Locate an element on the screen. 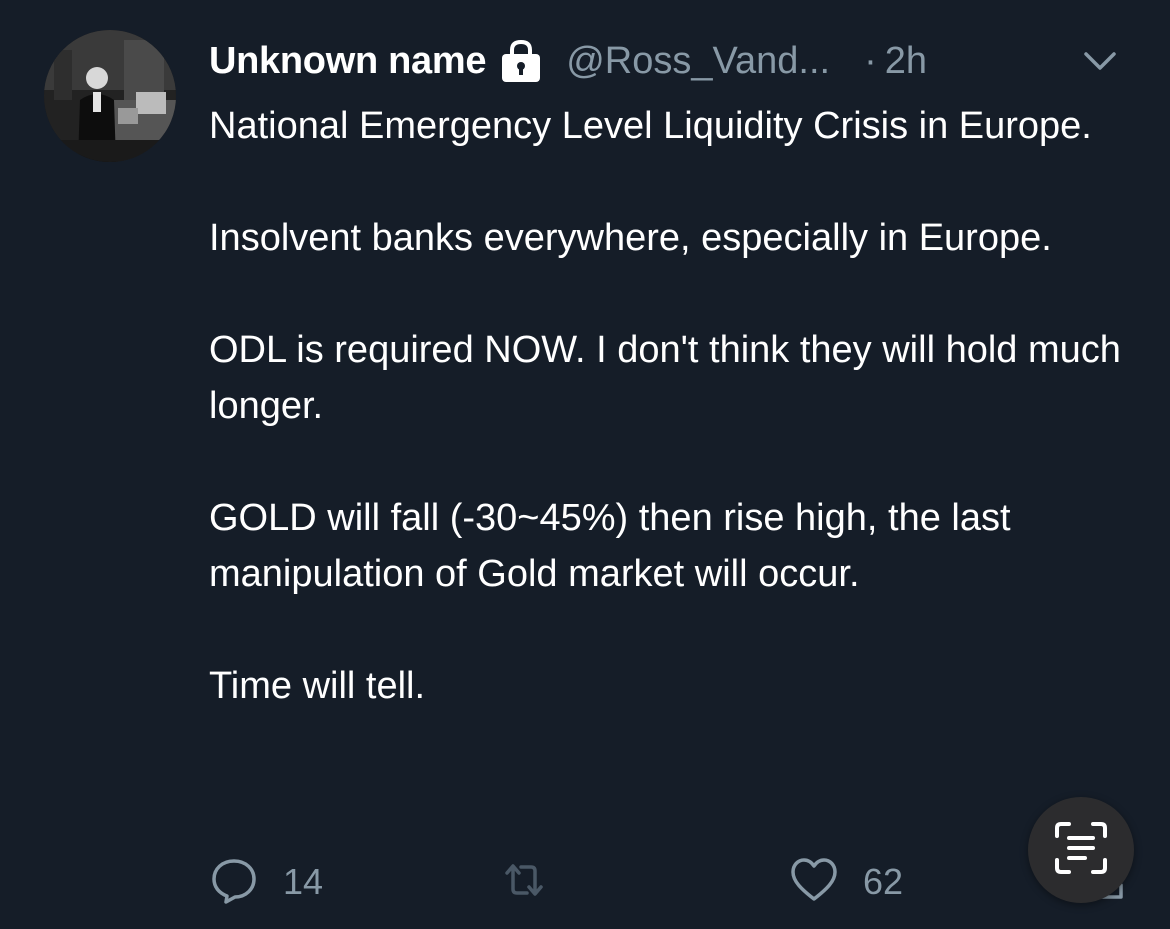 This screenshot has height=929, width=1170. like-count: 62 is located at coordinates (883, 881).